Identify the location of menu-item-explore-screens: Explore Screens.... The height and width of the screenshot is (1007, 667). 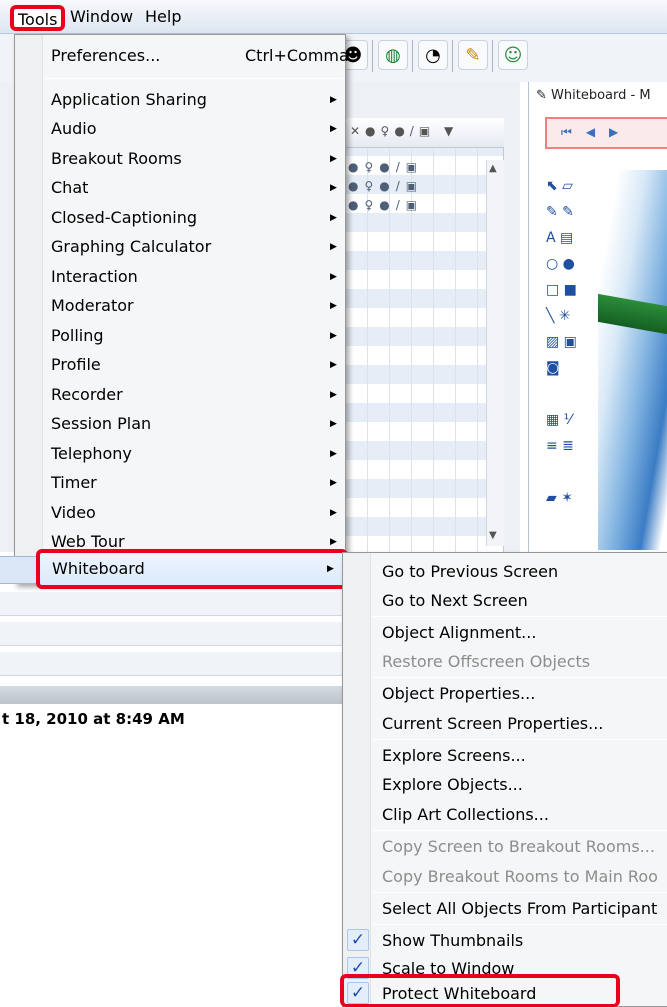
(454, 756).